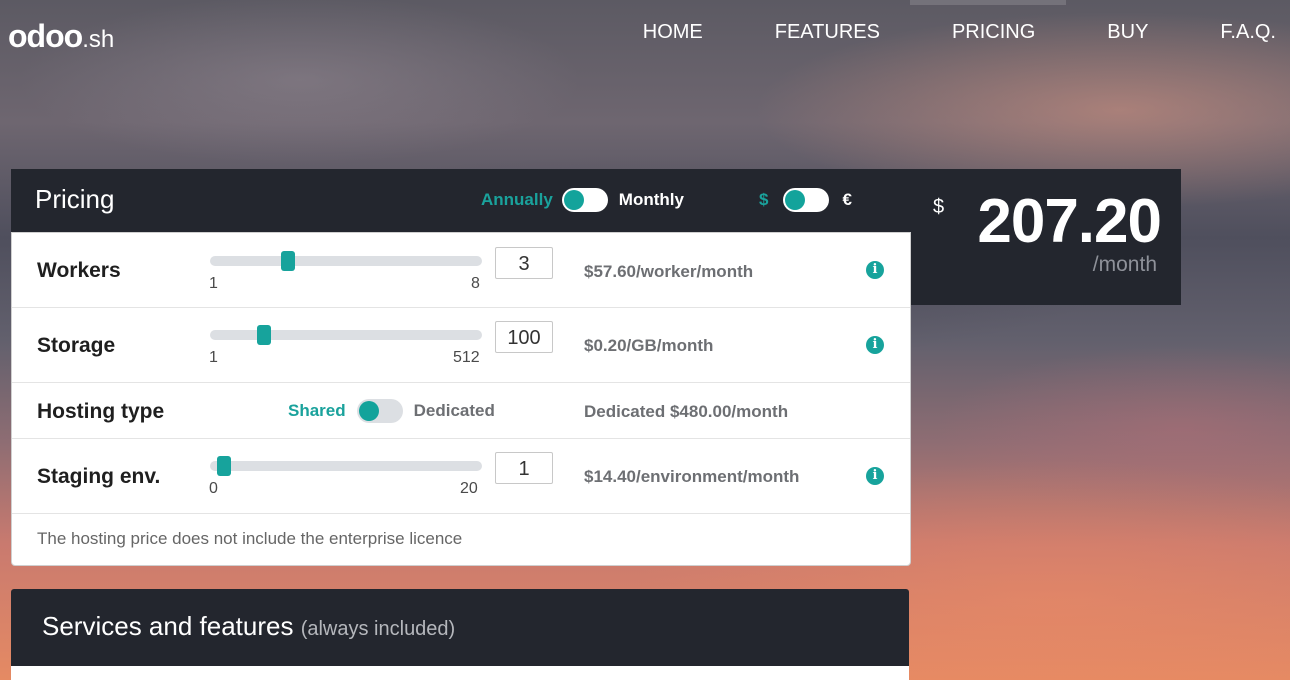 The image size is (1290, 680). I want to click on workers-slider-thumb, so click(287, 261).